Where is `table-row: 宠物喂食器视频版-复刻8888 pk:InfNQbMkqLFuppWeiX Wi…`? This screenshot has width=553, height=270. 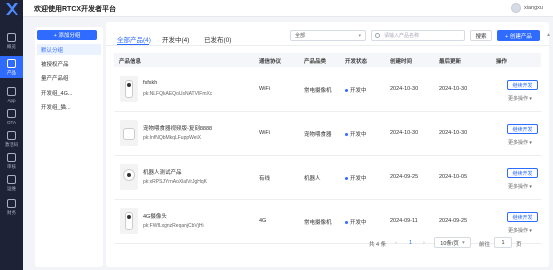
table-row: 宠物喂食器视频版-复刻8888 pk:InfNQbMkqLFuppWeiX Wi… is located at coordinates (327, 134).